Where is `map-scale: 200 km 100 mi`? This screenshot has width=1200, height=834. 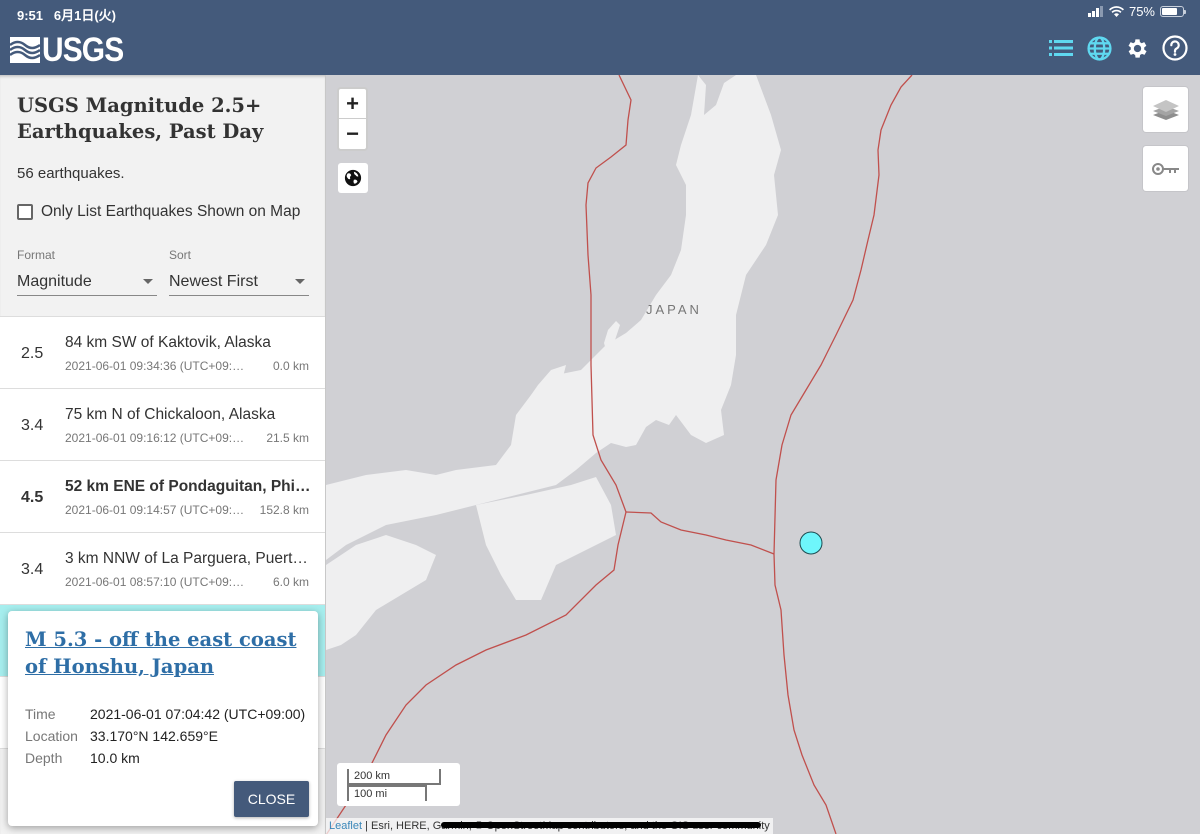
map-scale: 200 km 100 mi is located at coordinates (398, 784).